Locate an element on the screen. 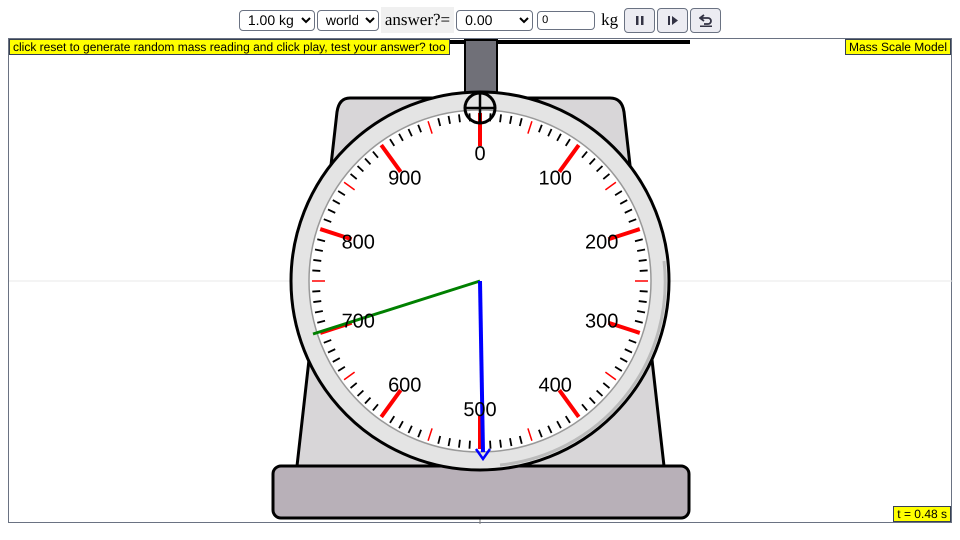 This screenshot has height=540, width=960. answer-input: 0 is located at coordinates (566, 20).